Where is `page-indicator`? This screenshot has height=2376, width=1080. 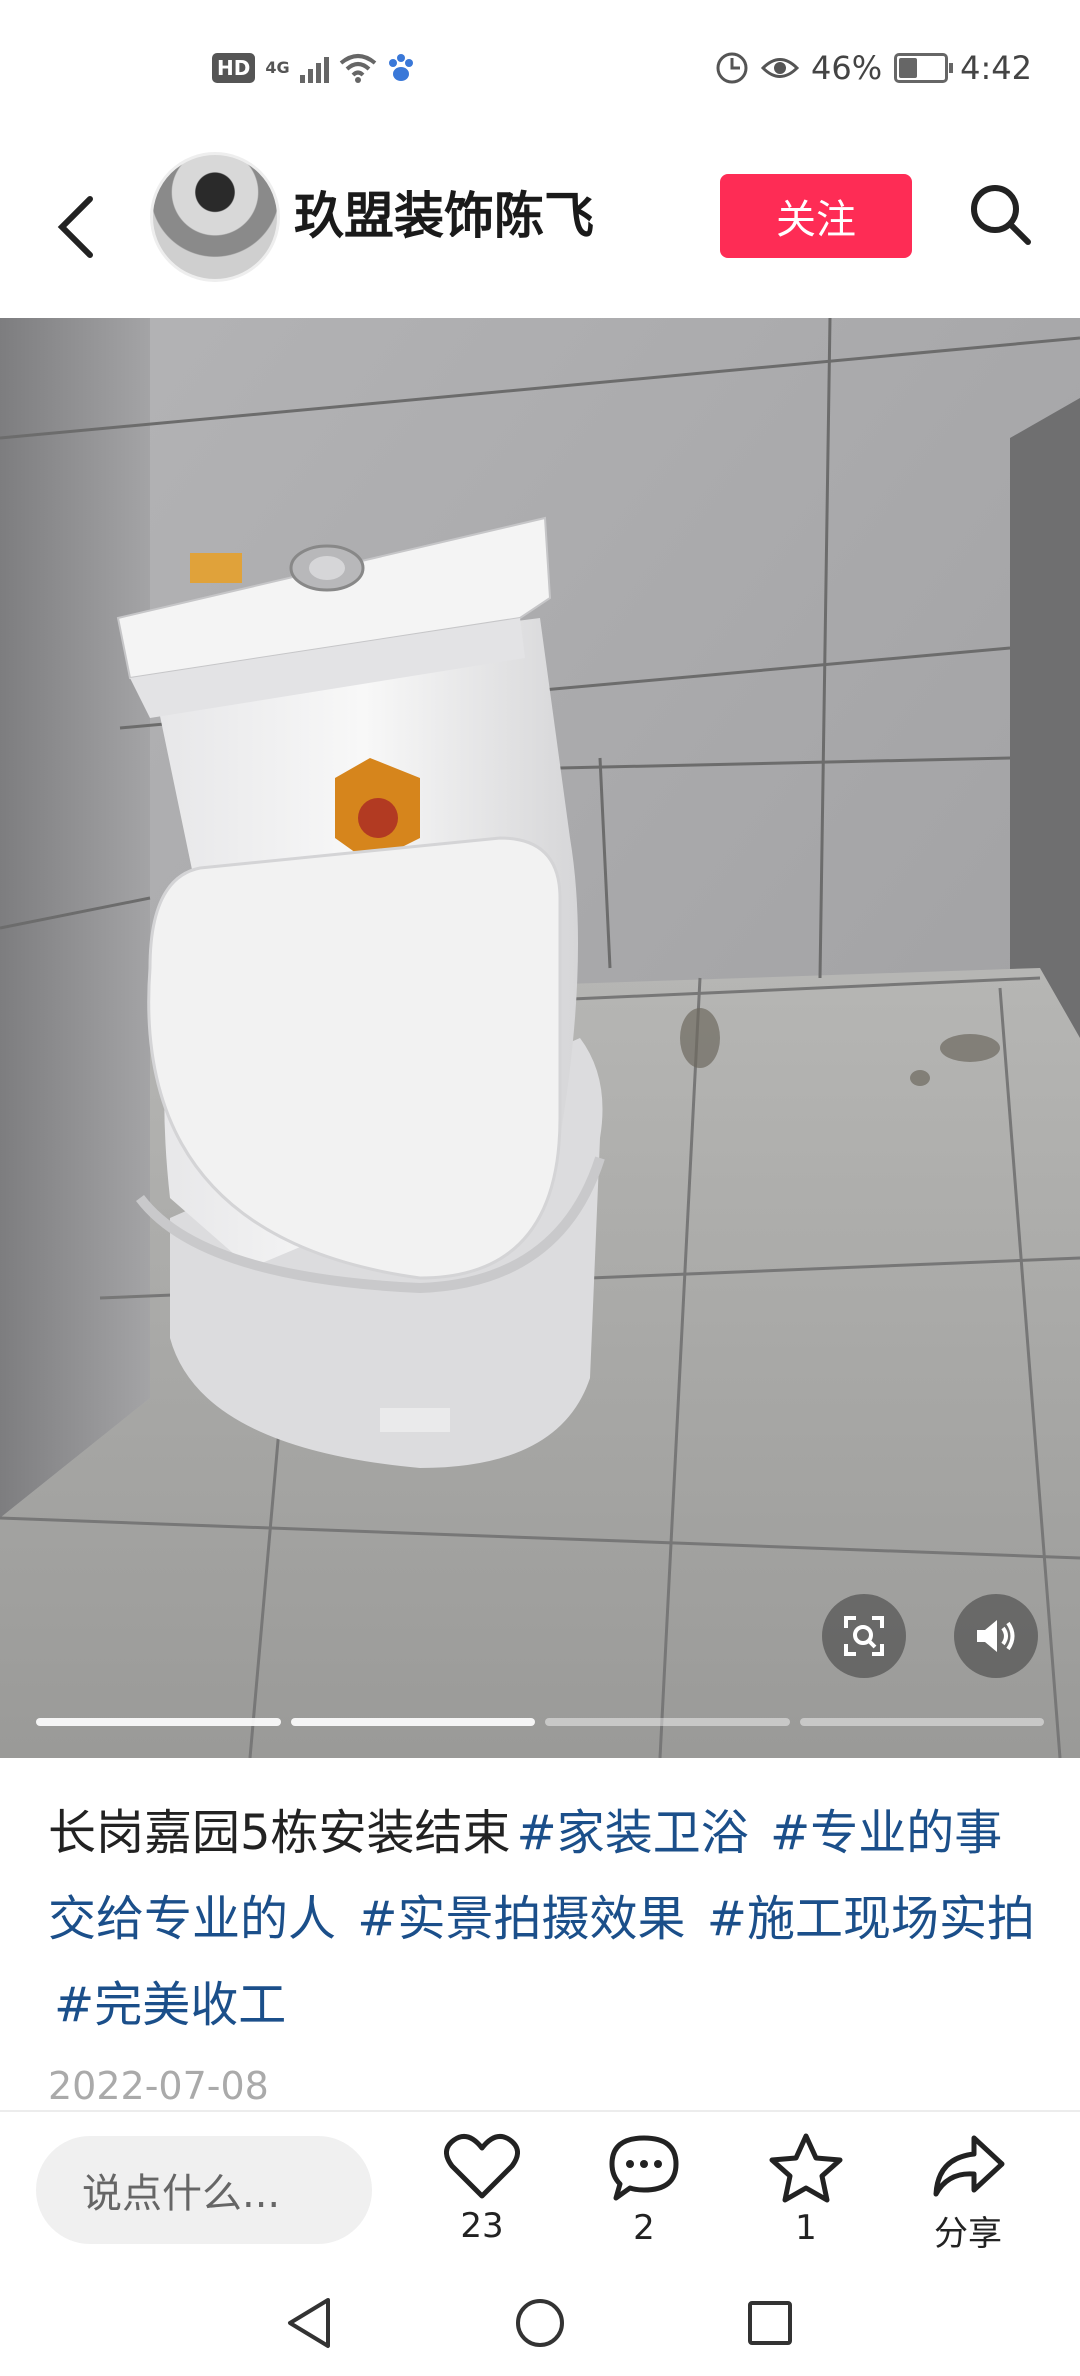
page-indicator is located at coordinates (540, 1722).